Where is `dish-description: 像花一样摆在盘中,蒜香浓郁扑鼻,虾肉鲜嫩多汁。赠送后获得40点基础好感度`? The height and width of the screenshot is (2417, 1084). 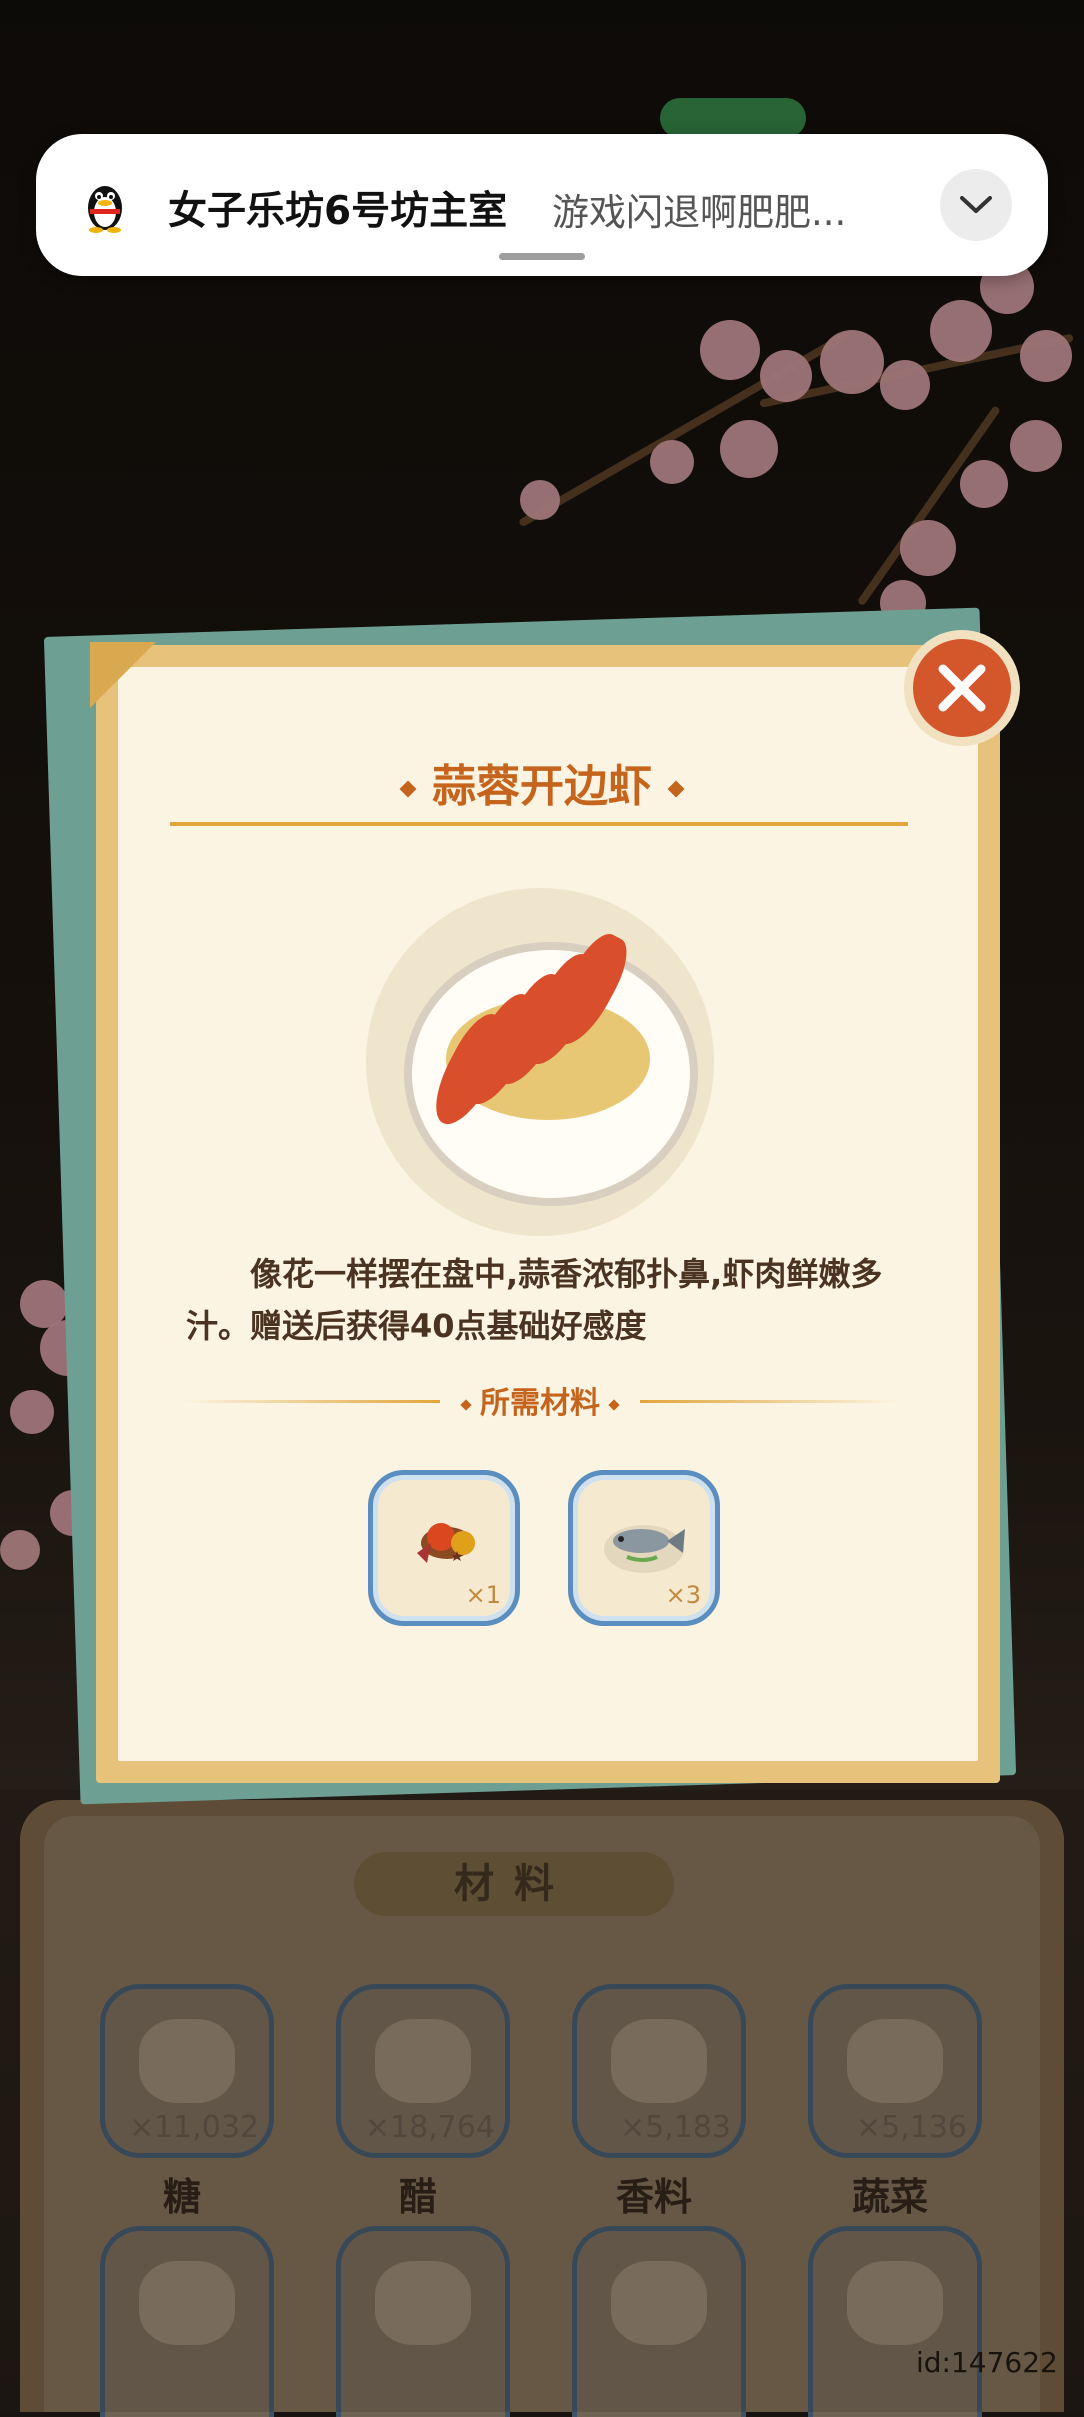
dish-description: 像花一样摆在盘中,蒜香浓郁扑鼻,虾肉鲜嫩多汁。赠送后获得40点基础好感度 is located at coordinates (534, 1300).